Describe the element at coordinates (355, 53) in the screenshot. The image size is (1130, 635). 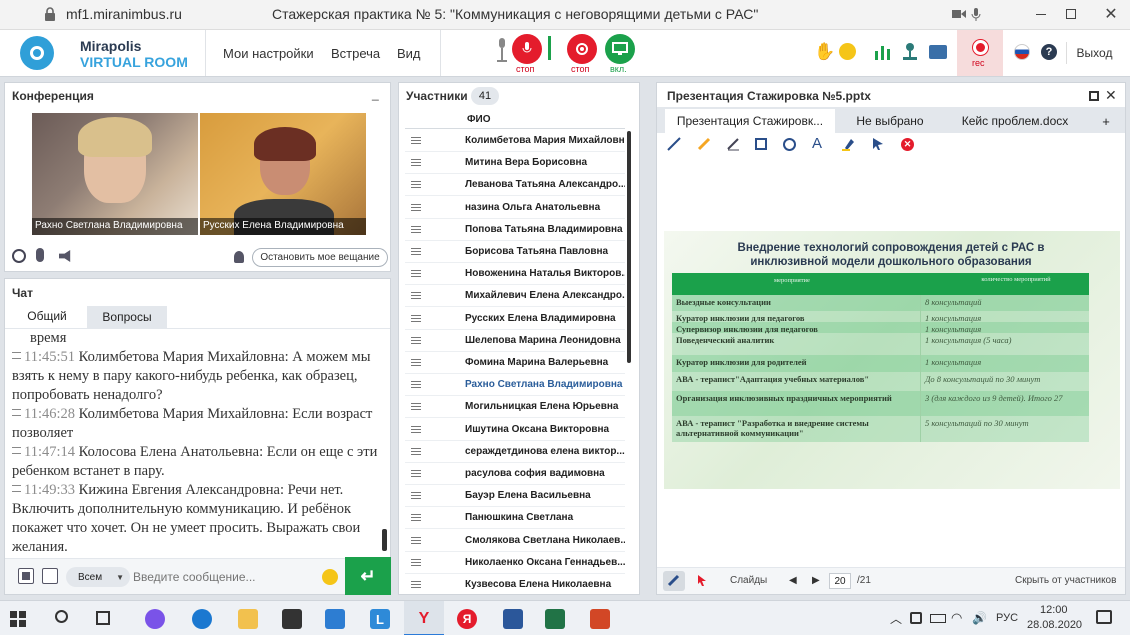
I see `menu-meeting: Встреча` at that location.